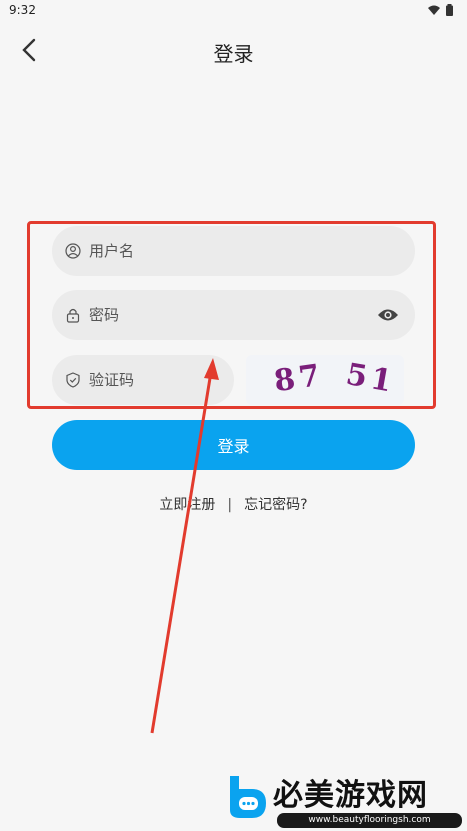 The width and height of the screenshot is (467, 831). I want to click on watermark-logo-icon, so click(248, 797).